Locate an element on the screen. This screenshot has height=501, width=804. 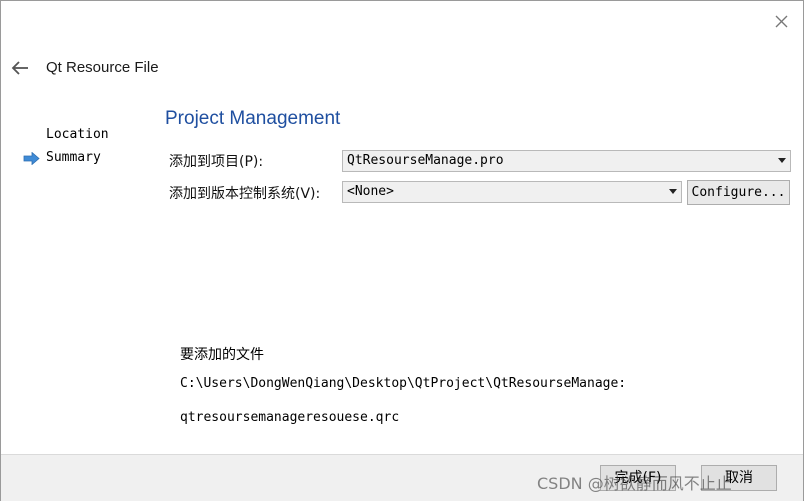
project-value: QtResourseManage.pro is located at coordinates (425, 160).